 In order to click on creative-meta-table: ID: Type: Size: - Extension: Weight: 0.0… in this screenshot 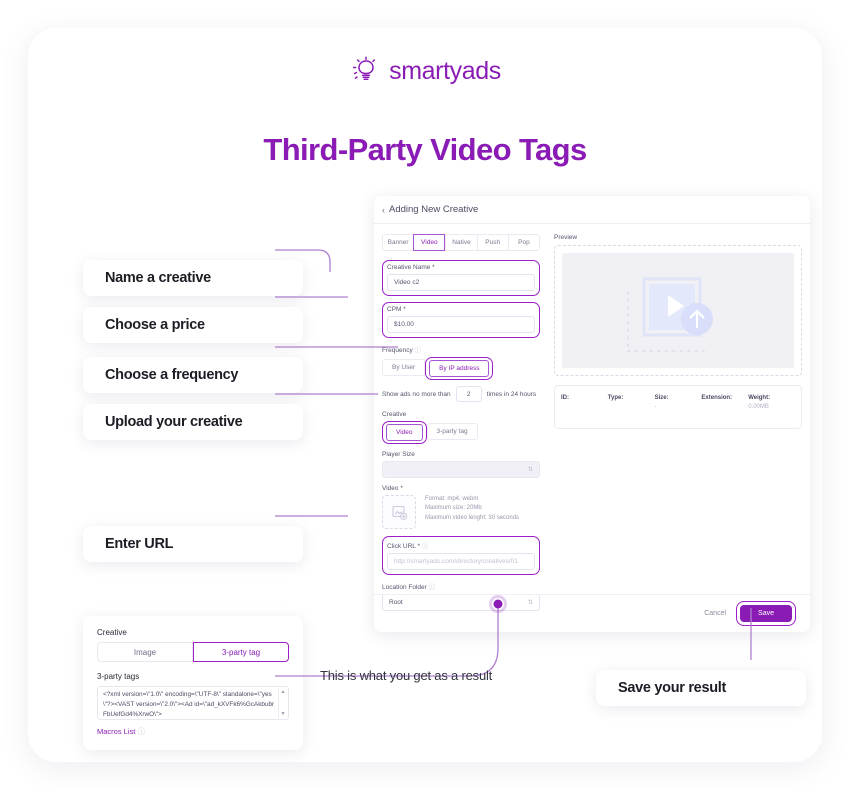, I will do `click(678, 407)`.